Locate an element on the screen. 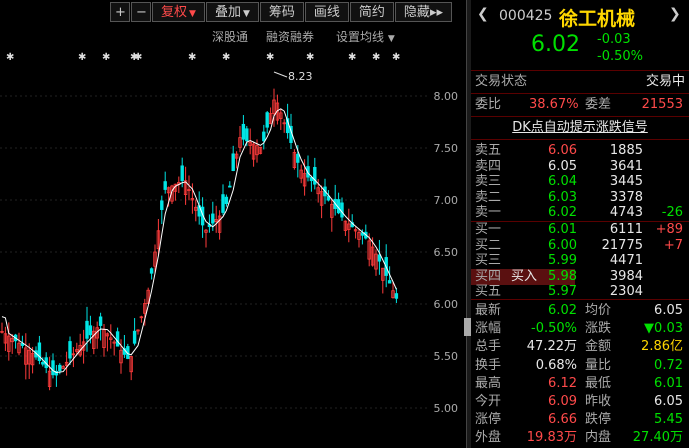 Image resolution: width=689 pixels, height=448 pixels. stat-label: 最低 is located at coordinates (598, 383).